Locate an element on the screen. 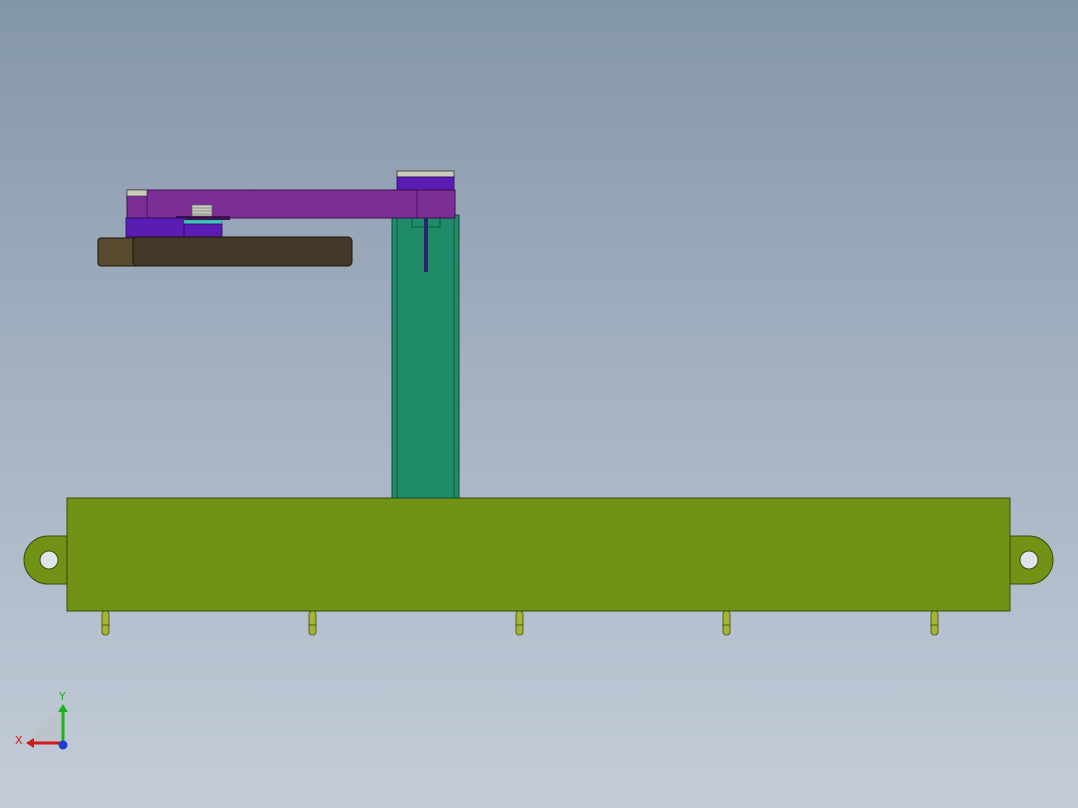  spring is located at coordinates (202, 210).